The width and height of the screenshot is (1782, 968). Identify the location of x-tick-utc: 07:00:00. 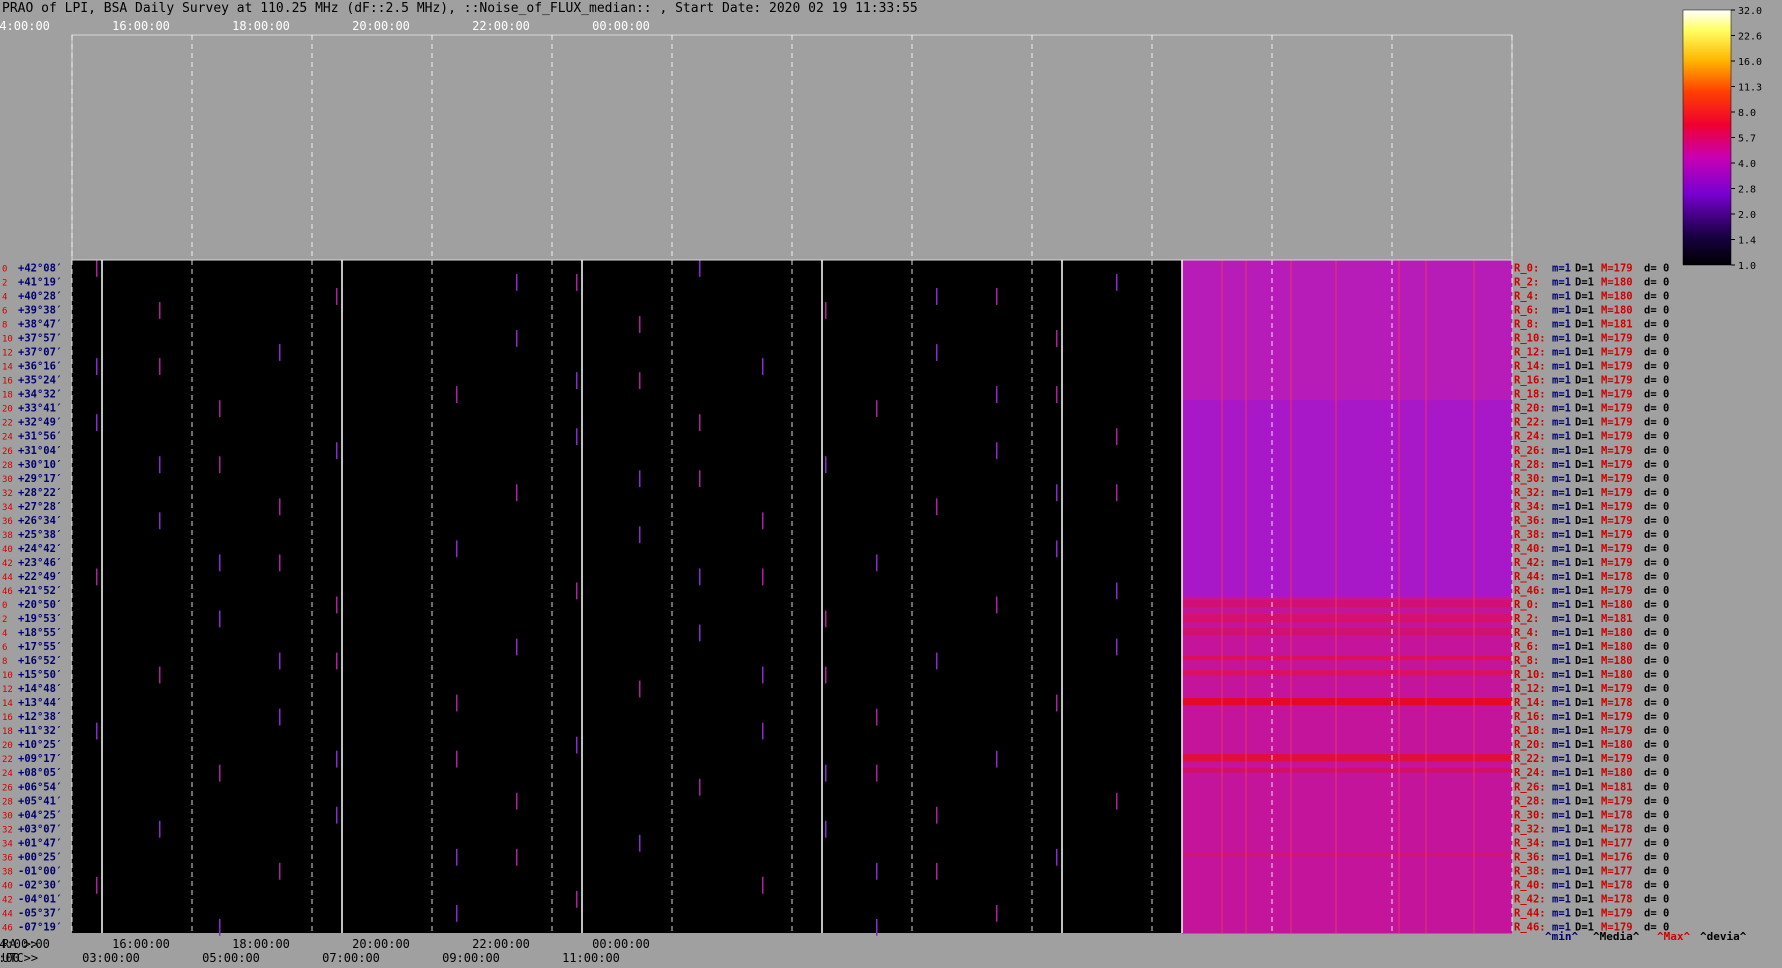
(351, 958).